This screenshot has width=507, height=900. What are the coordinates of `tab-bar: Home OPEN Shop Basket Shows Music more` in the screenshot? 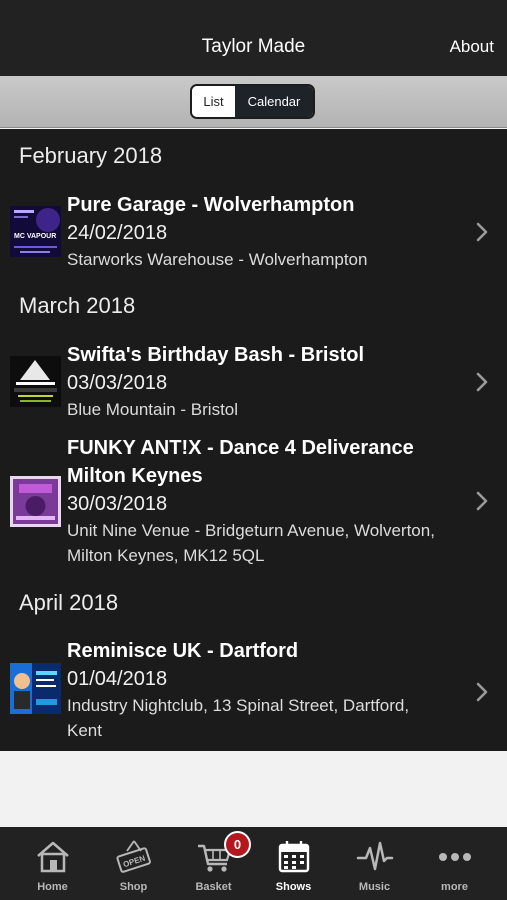 It's located at (253, 863).